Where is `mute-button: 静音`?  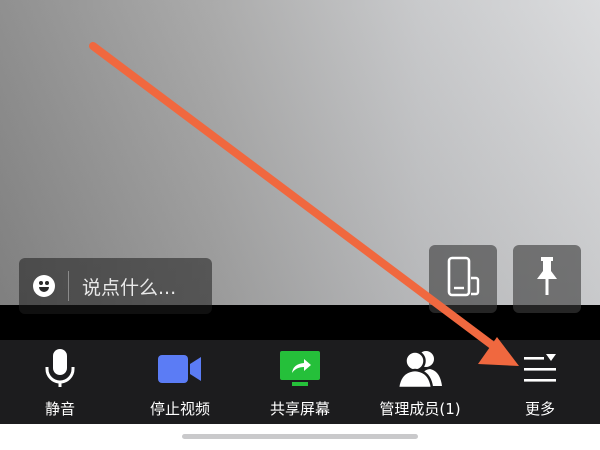
mute-button: 静音 is located at coordinates (60, 382).